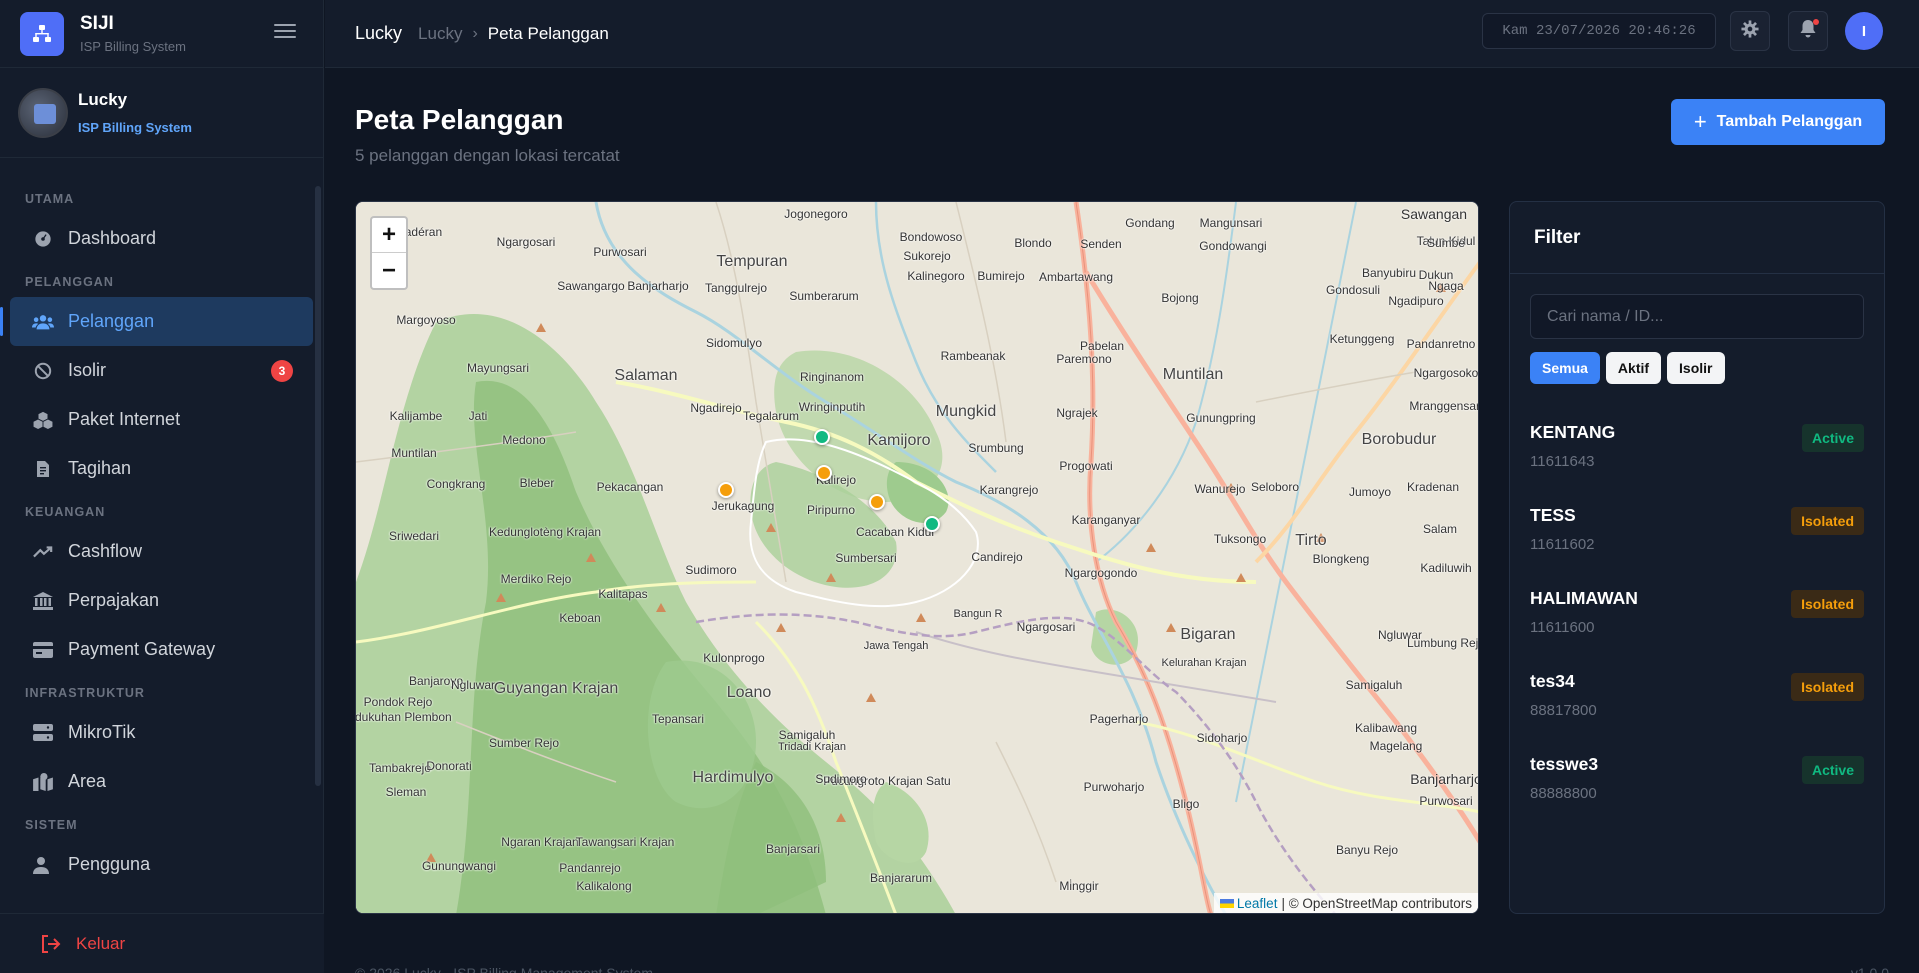  I want to click on avatar: I, so click(1864, 31).